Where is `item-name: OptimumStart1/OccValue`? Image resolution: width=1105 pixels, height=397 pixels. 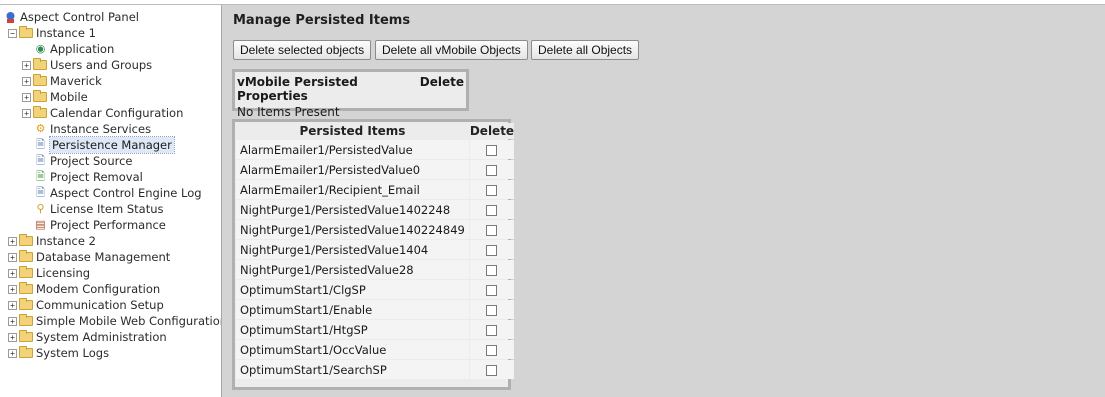
item-name: OptimumStart1/OccValue is located at coordinates (352, 349).